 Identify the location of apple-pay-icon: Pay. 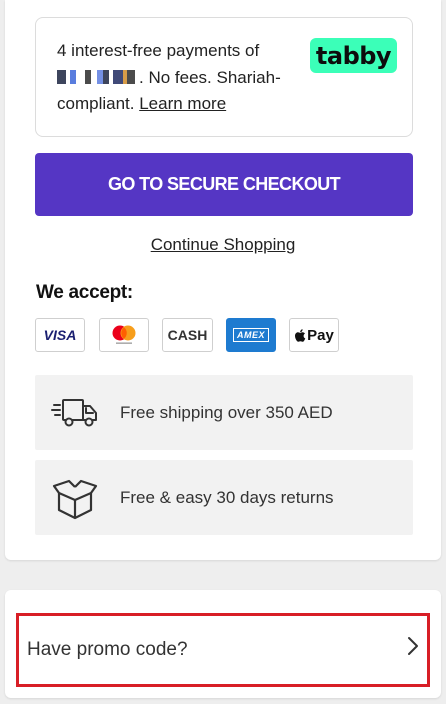
(314, 335).